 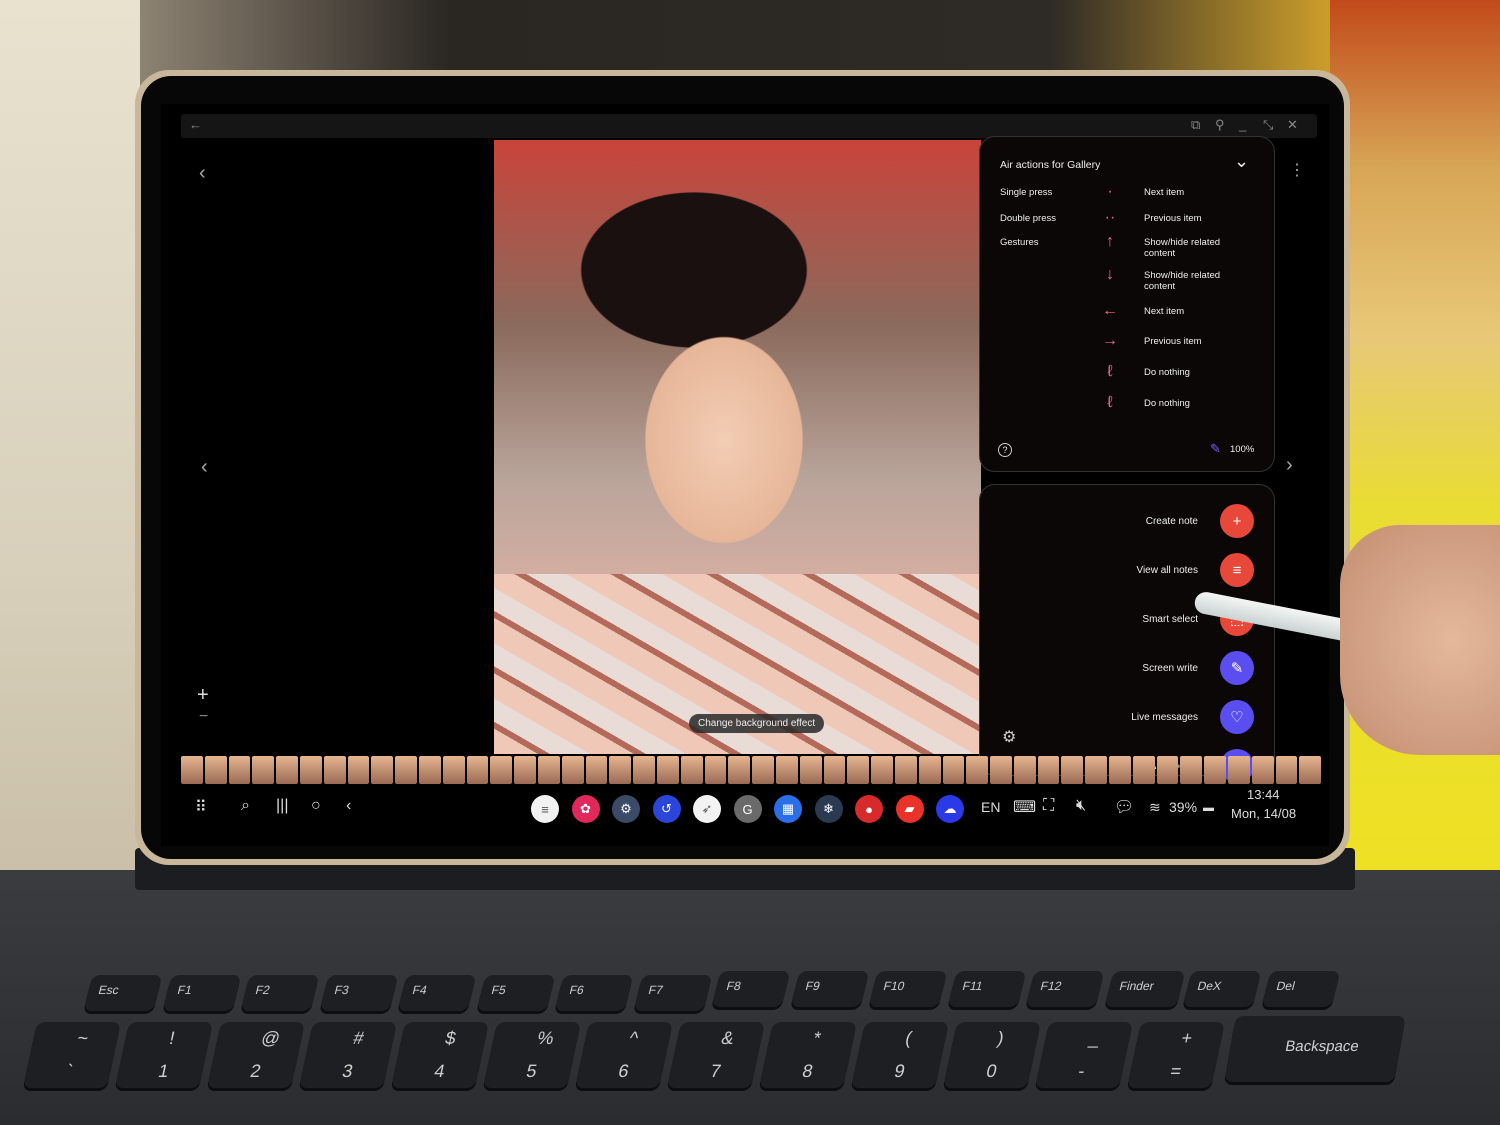 What do you see at coordinates (1222, 989) in the screenshot?
I see `key-dex: DeX` at bounding box center [1222, 989].